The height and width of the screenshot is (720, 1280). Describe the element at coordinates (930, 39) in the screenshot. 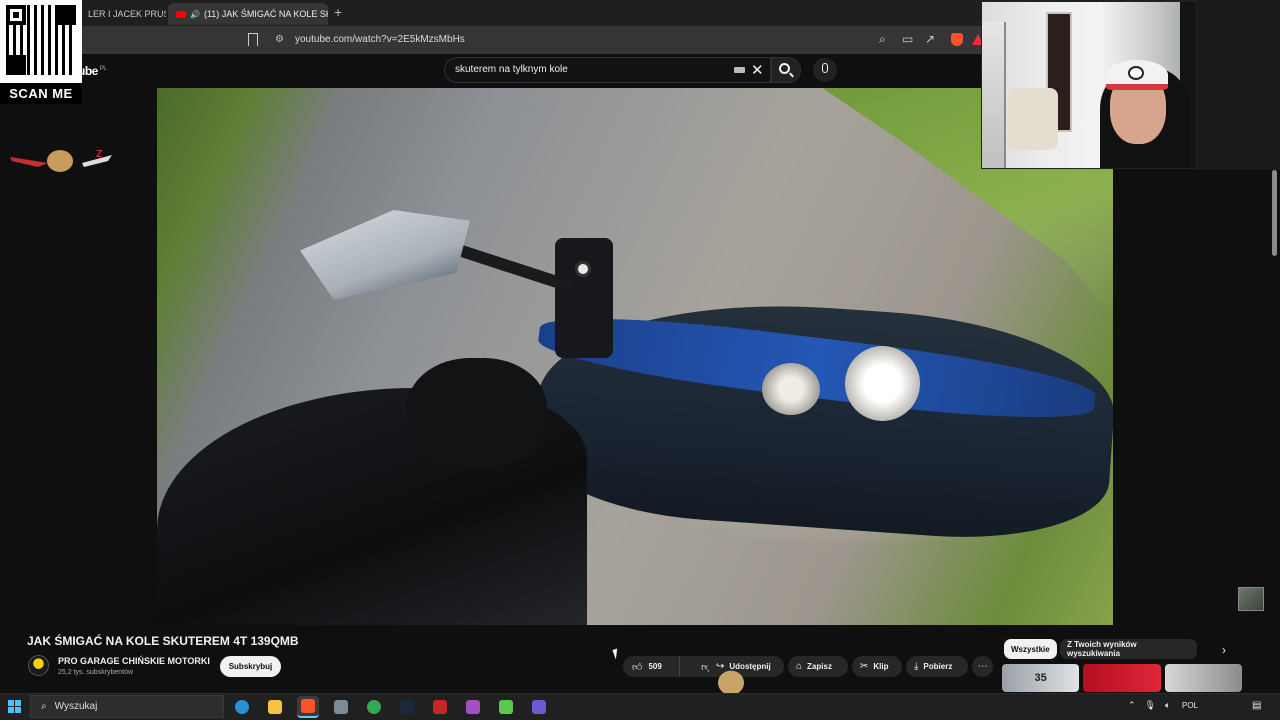

I see `share-page-icon: ↗` at that location.